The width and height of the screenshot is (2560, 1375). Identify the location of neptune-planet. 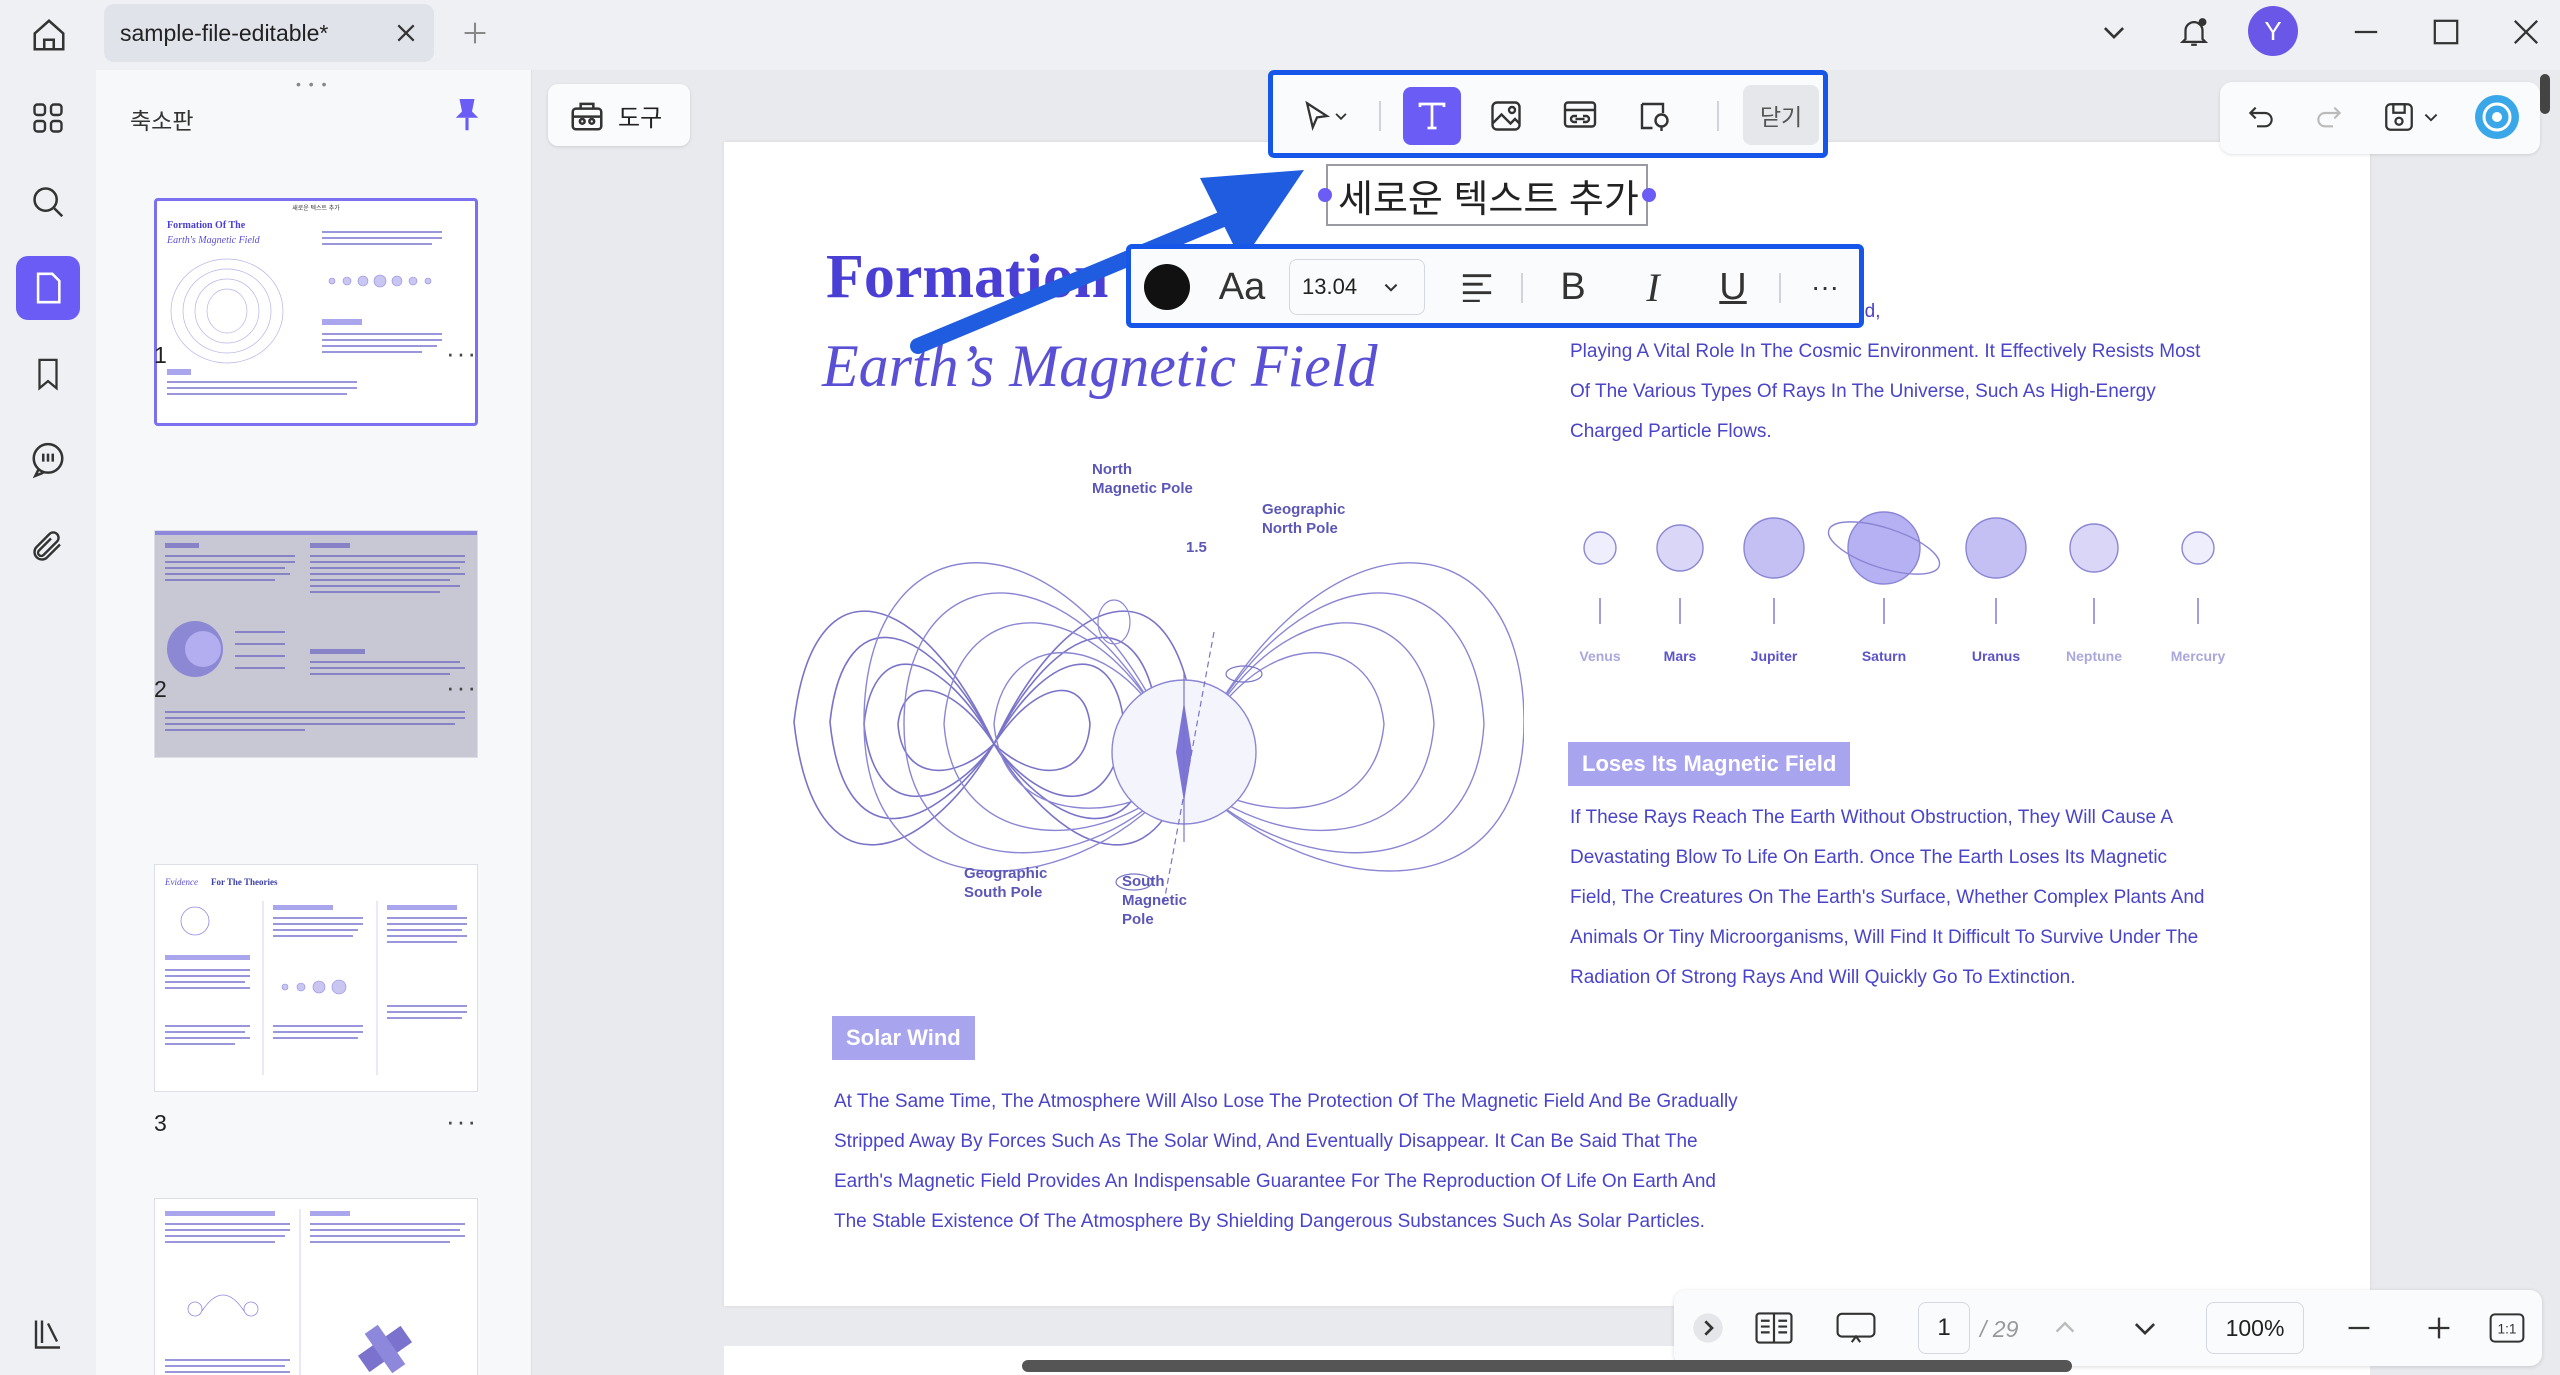
(2094, 548).